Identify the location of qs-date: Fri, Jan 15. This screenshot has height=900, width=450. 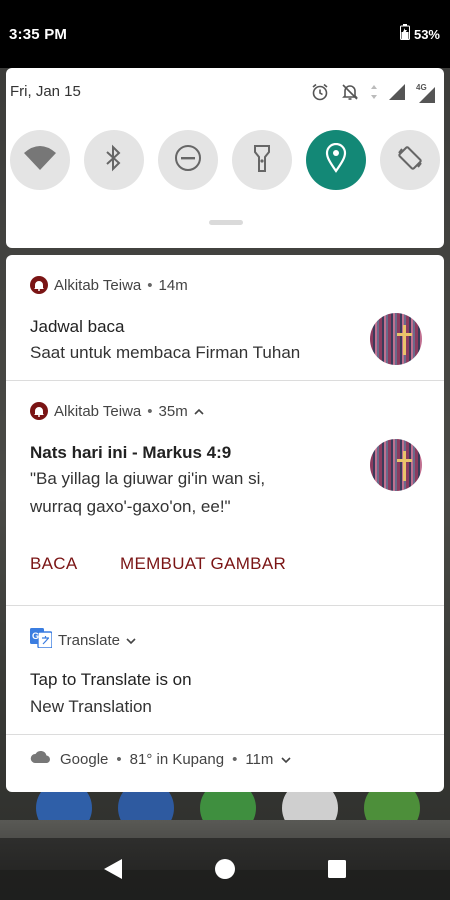
(45, 91).